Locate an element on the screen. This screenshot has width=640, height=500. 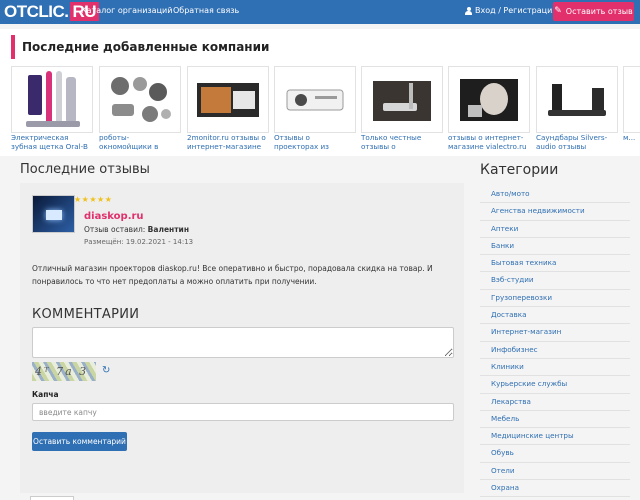
company-caption: Саундбары Silvers-audio отзывы is located at coordinates (577, 142).